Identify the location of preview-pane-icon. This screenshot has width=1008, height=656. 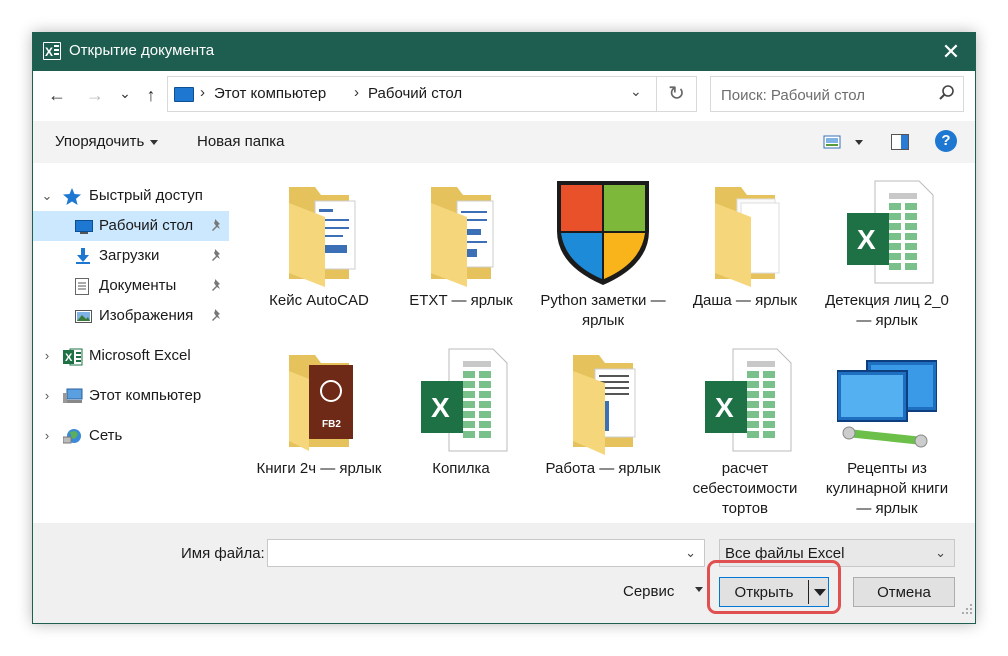
(900, 142).